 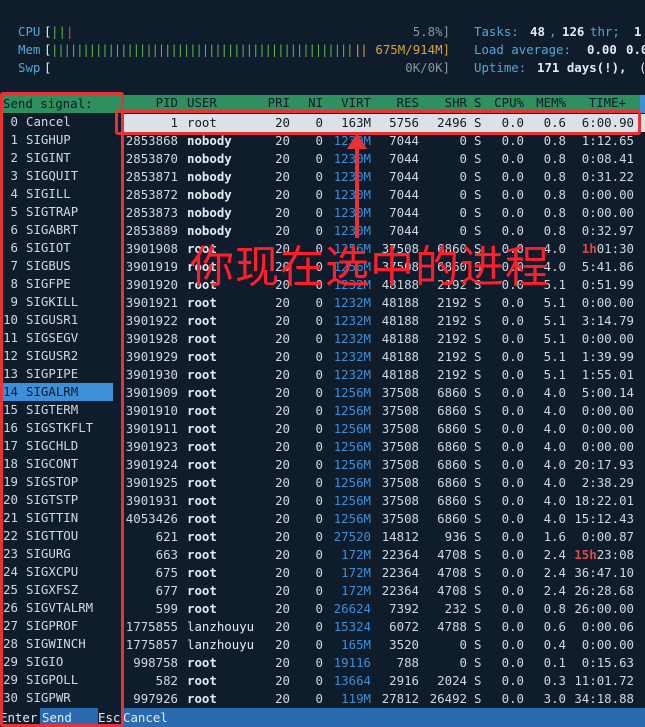 What do you see at coordinates (56, 590) in the screenshot?
I see `signal-item: 25 SIGXFSZ` at bounding box center [56, 590].